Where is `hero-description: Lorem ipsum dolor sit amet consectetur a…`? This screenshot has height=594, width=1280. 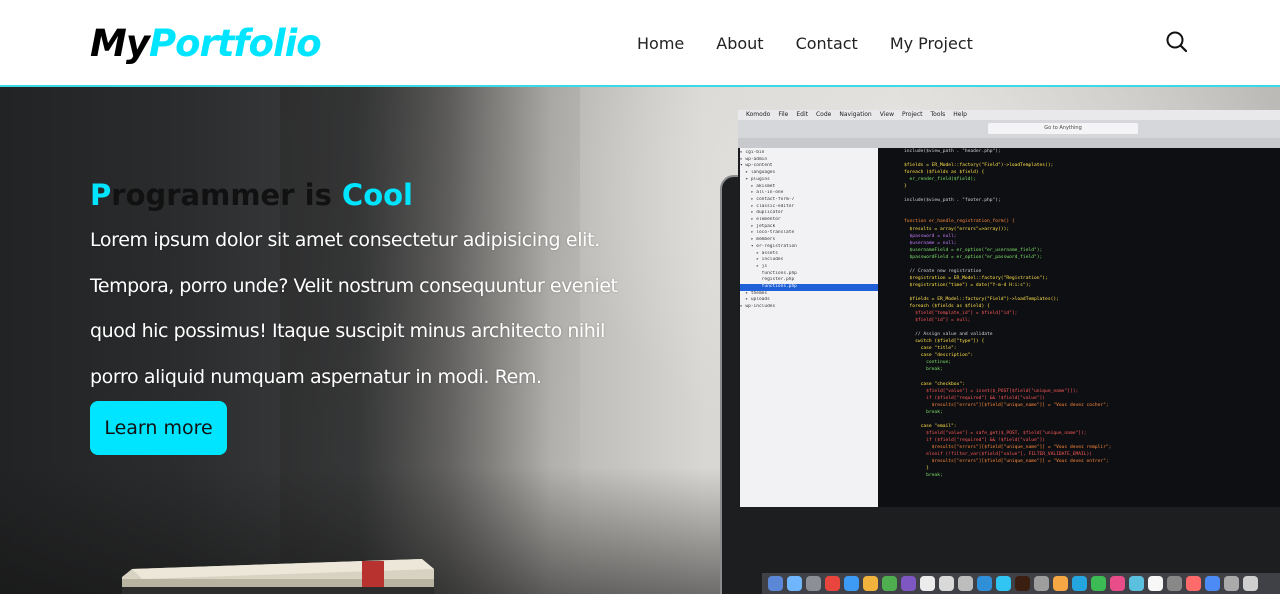 hero-description: Lorem ipsum dolor sit amet consectetur a… is located at coordinates (390, 309).